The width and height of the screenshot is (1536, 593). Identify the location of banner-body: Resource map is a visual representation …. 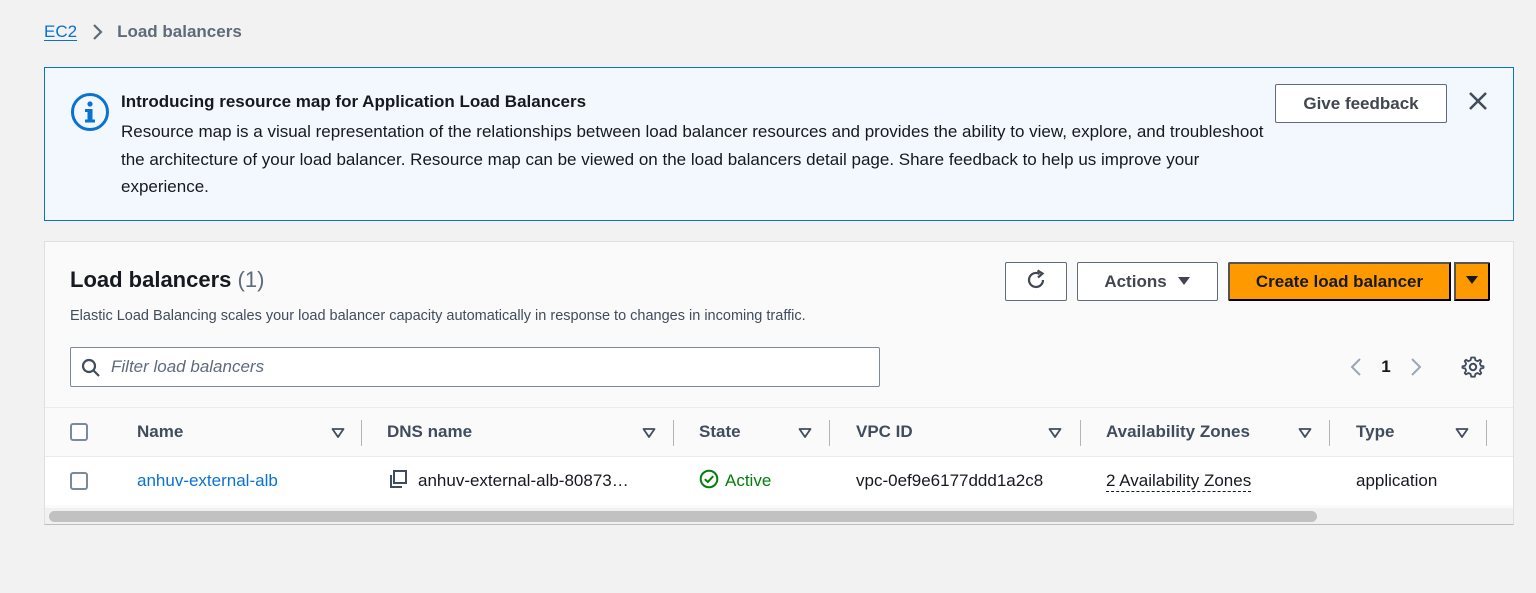
(692, 159).